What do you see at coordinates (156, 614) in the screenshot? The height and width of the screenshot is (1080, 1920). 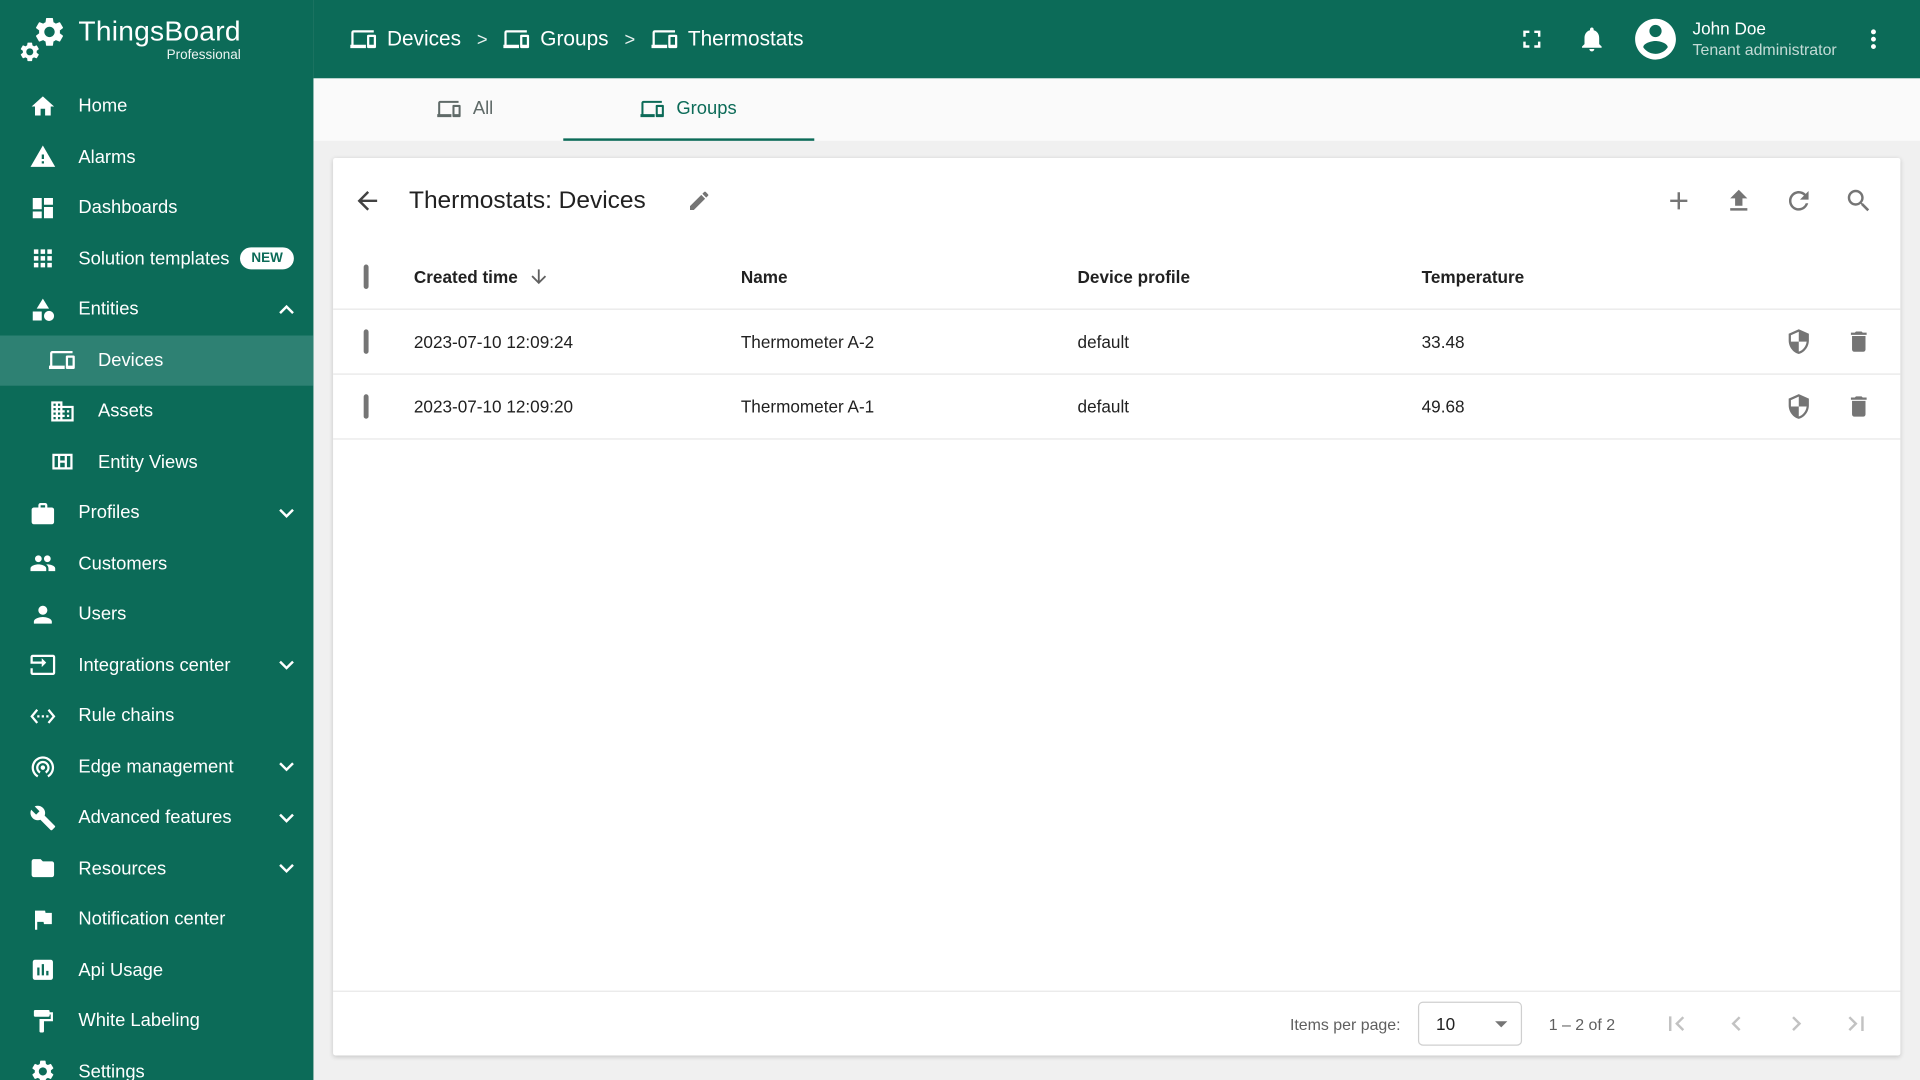 I see `sidebar-item-users: Users` at bounding box center [156, 614].